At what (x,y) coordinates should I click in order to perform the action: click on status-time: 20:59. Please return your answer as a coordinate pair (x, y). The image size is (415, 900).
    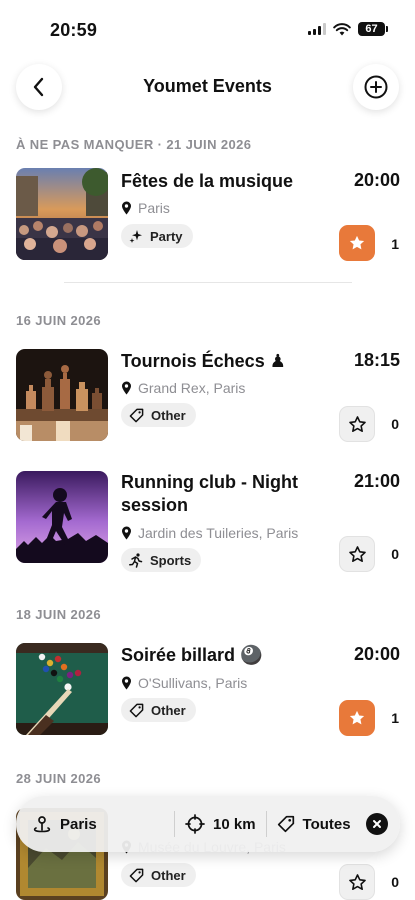
    Looking at the image, I should click on (74, 30).